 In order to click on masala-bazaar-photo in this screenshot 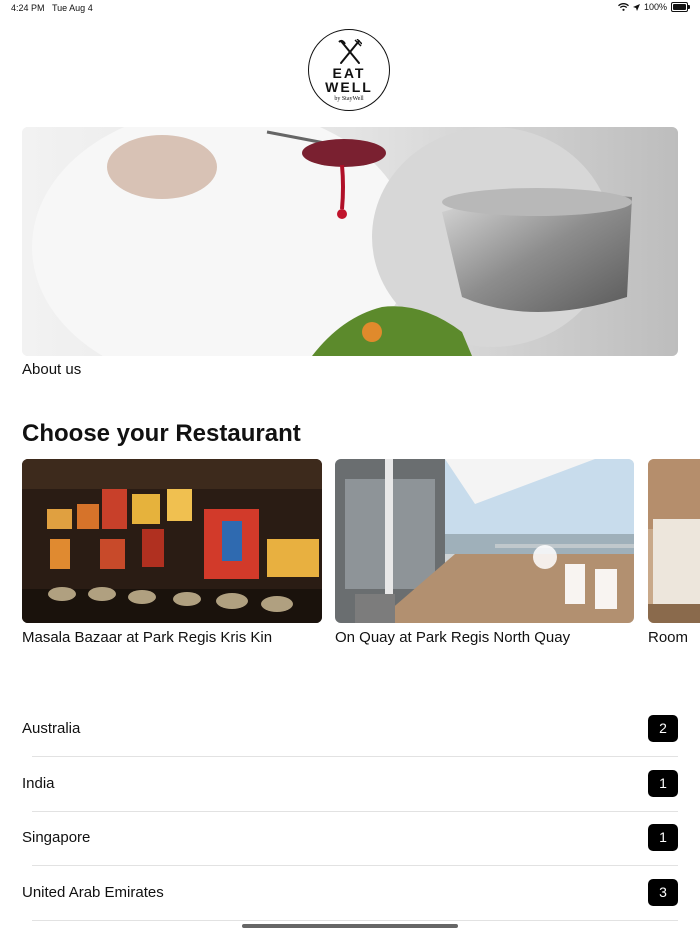, I will do `click(172, 541)`.